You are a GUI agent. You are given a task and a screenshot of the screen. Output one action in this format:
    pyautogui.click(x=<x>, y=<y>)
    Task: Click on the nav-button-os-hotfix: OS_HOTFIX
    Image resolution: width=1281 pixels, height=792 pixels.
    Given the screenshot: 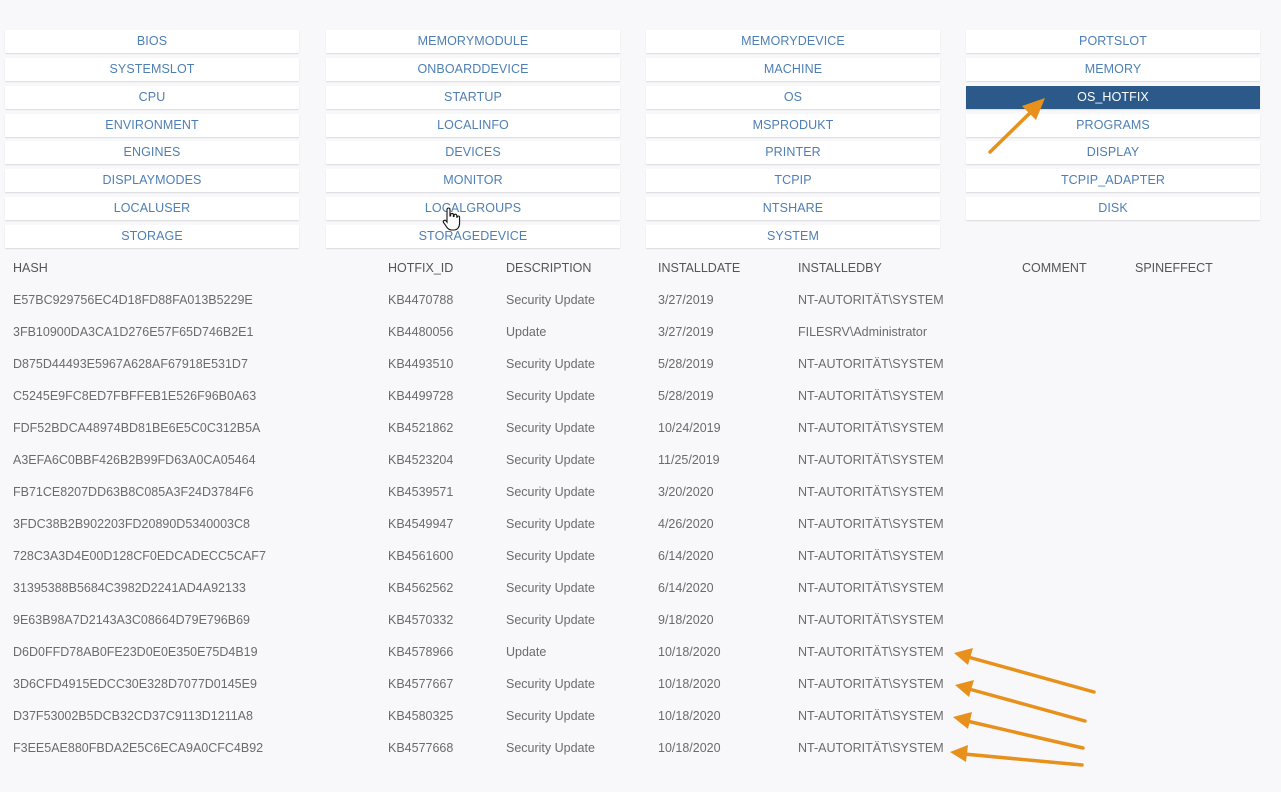 What is the action you would take?
    pyautogui.click(x=1113, y=97)
    